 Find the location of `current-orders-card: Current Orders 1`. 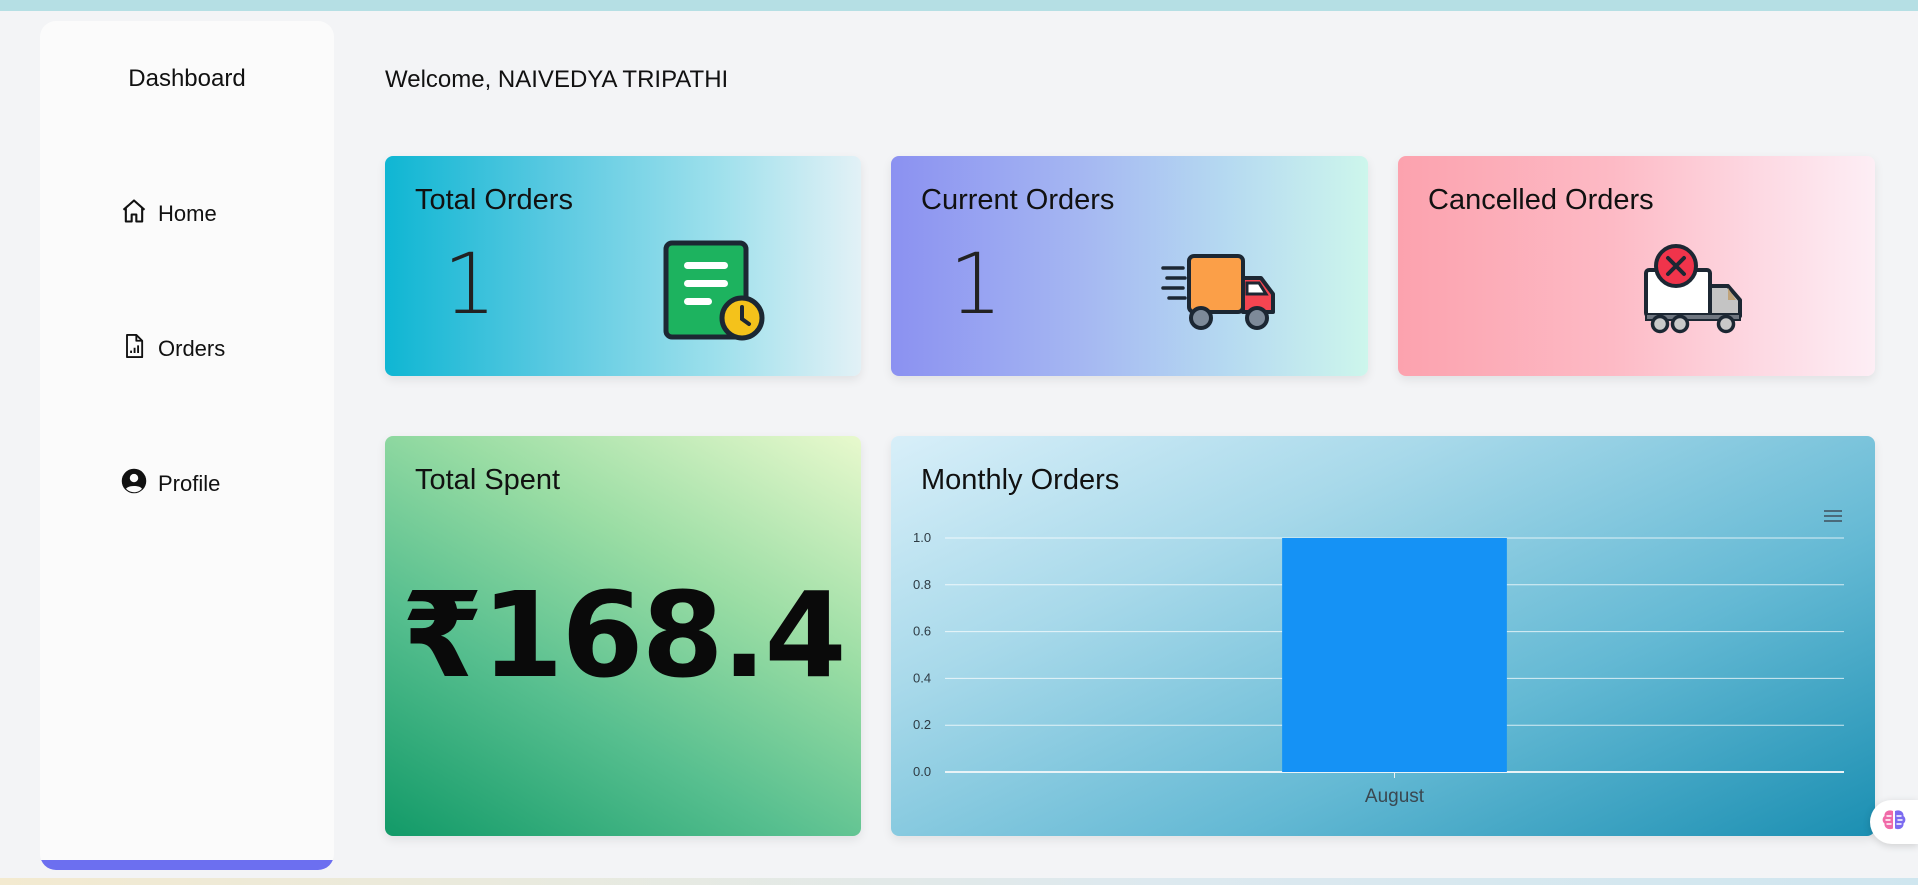

current-orders-card: Current Orders 1 is located at coordinates (1129, 266).